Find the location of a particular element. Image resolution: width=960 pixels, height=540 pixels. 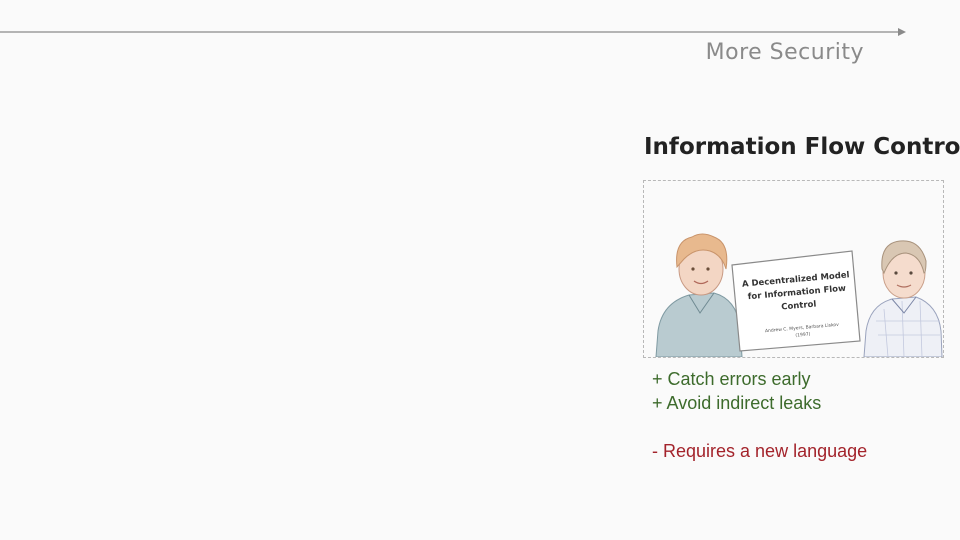

con-item: - Requires a new language is located at coordinates (760, 451).